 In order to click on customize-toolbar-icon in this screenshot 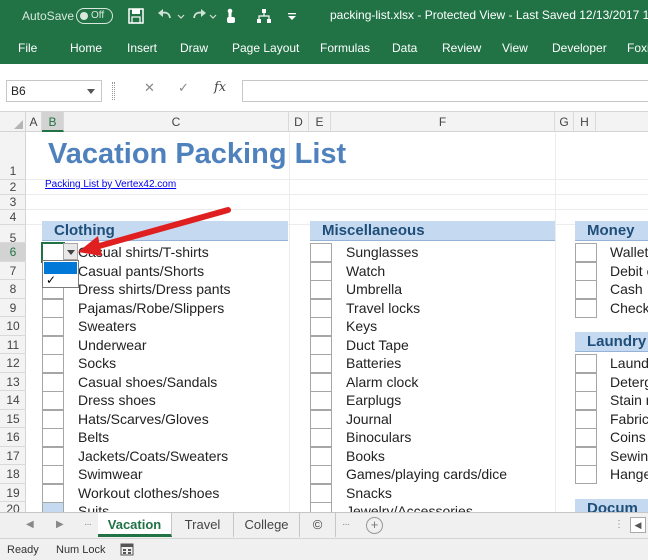, I will do `click(292, 16)`.